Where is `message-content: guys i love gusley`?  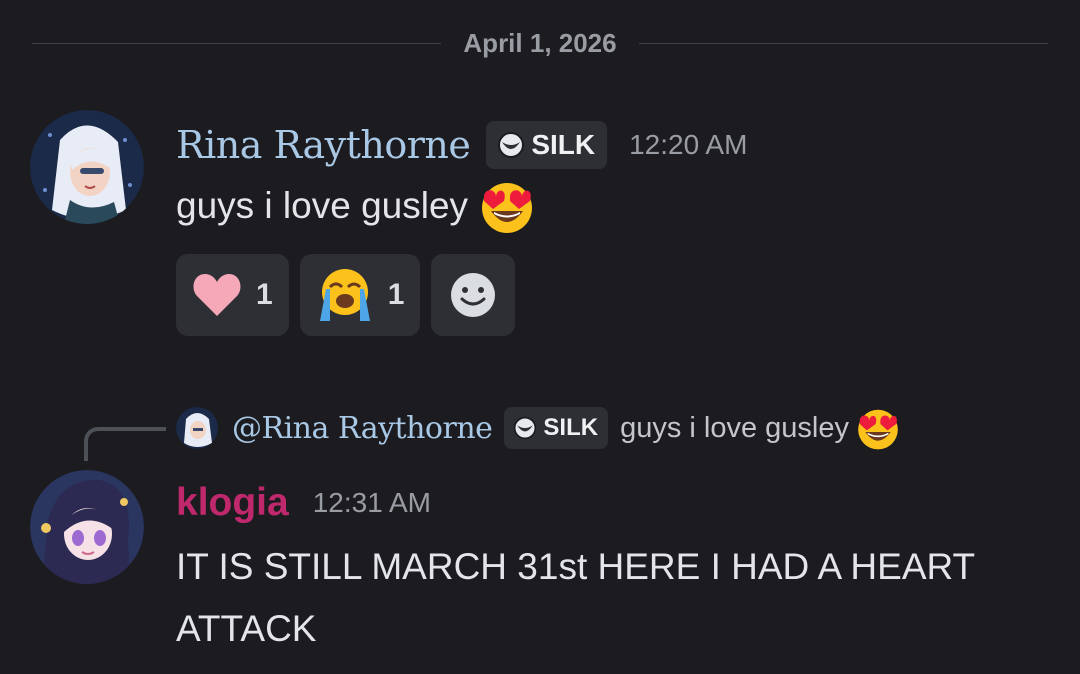 message-content: guys i love gusley is located at coordinates (356, 206).